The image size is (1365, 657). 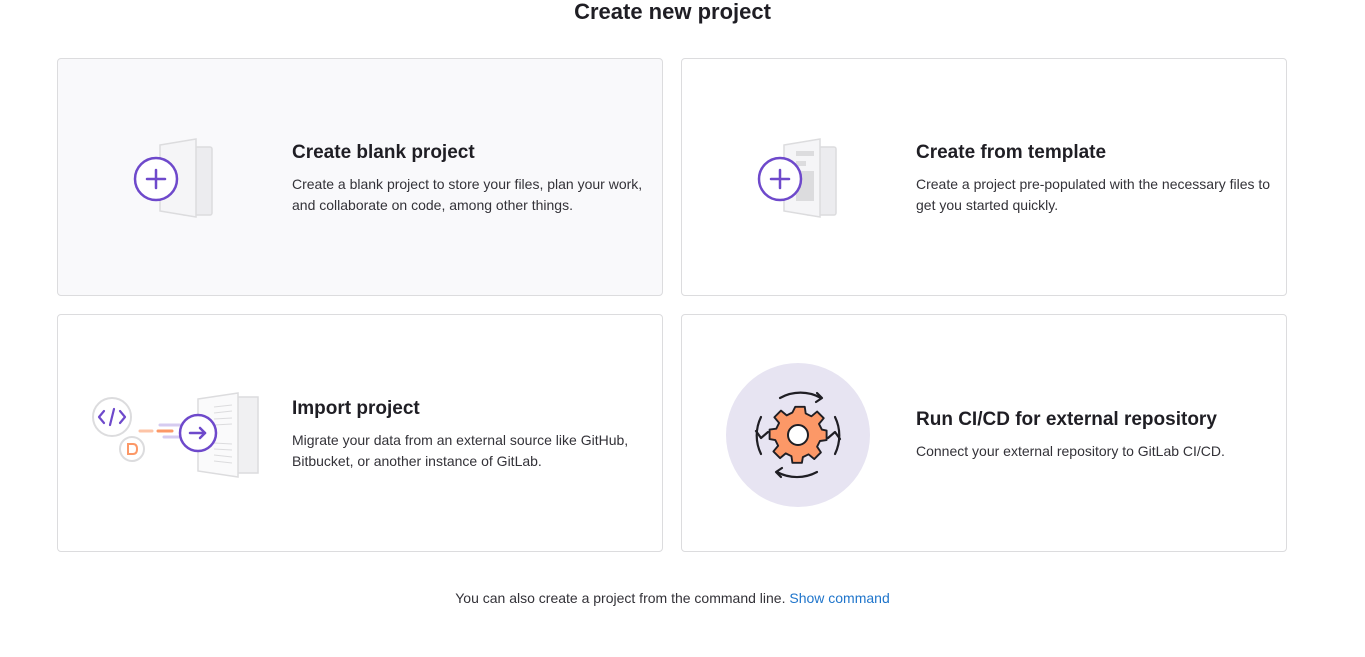 I want to click on card-title: Create from template, so click(x=1011, y=152).